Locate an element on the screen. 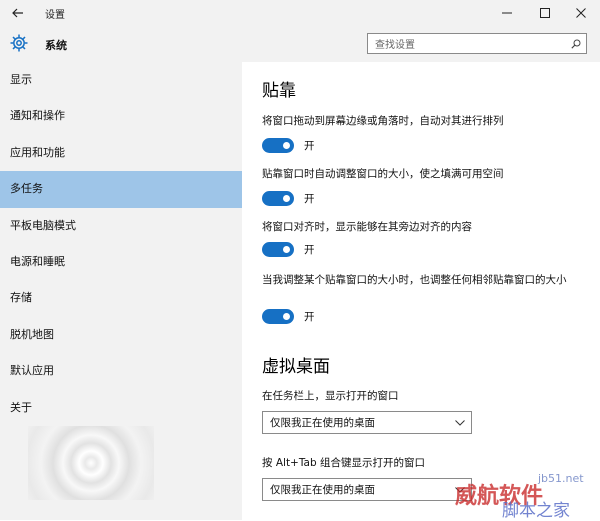 This screenshot has width=600, height=521. minimize-button is located at coordinates (507, 13).